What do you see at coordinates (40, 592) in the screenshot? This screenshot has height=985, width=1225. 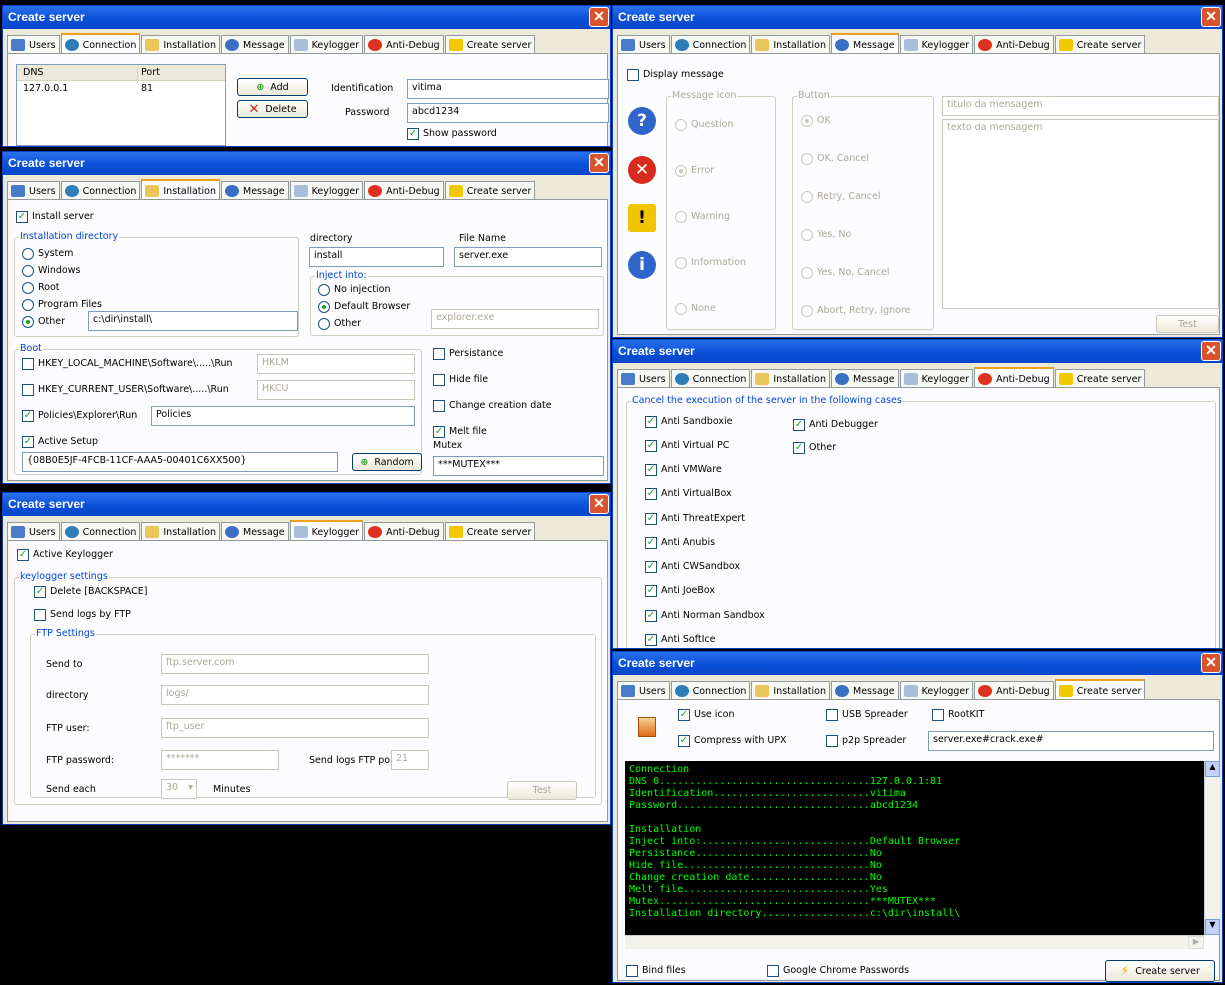 I see `delete-backspace-checkbox: ✓` at bounding box center [40, 592].